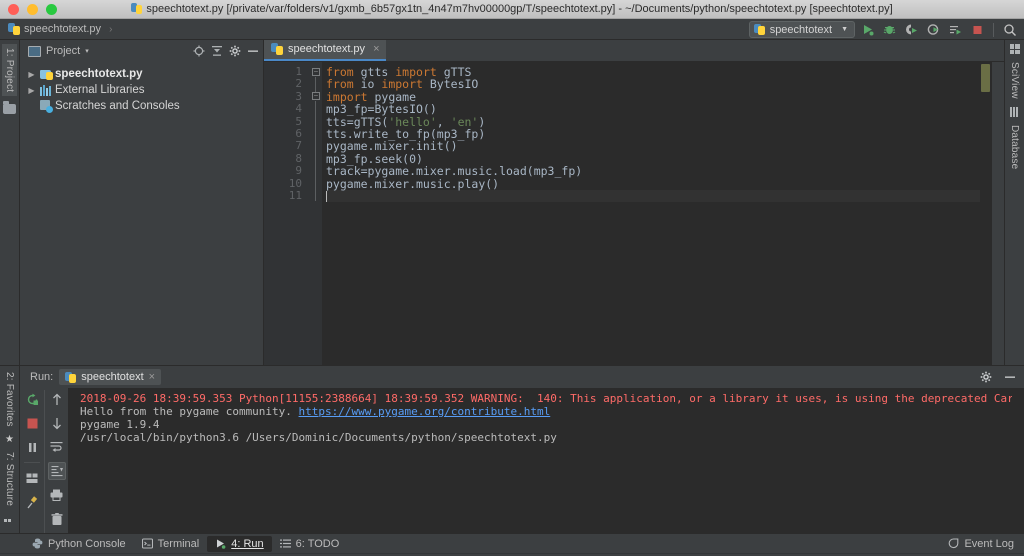  Describe the element at coordinates (933, 29) in the screenshot. I see `profile-button` at that location.